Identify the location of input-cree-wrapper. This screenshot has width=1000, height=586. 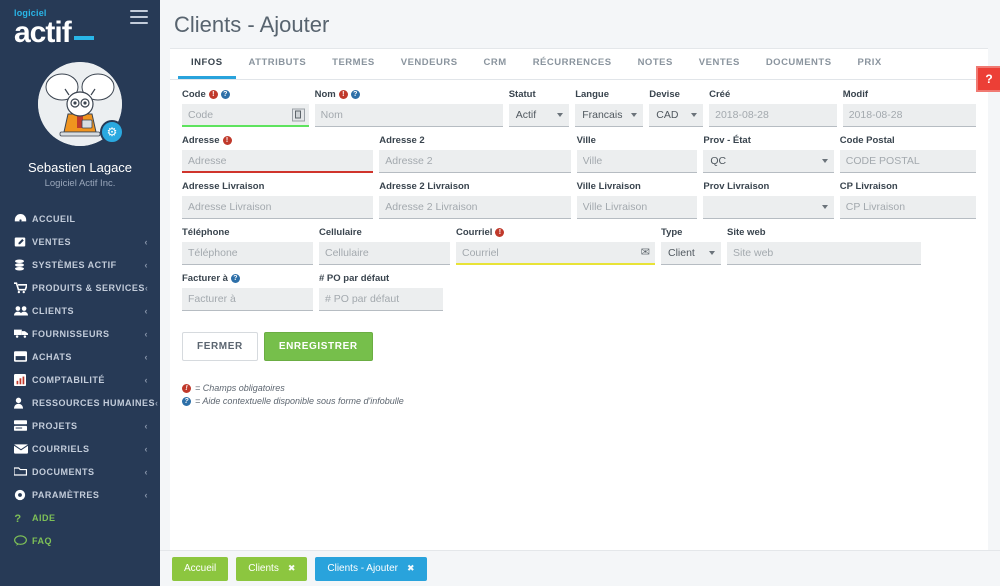
(773, 115).